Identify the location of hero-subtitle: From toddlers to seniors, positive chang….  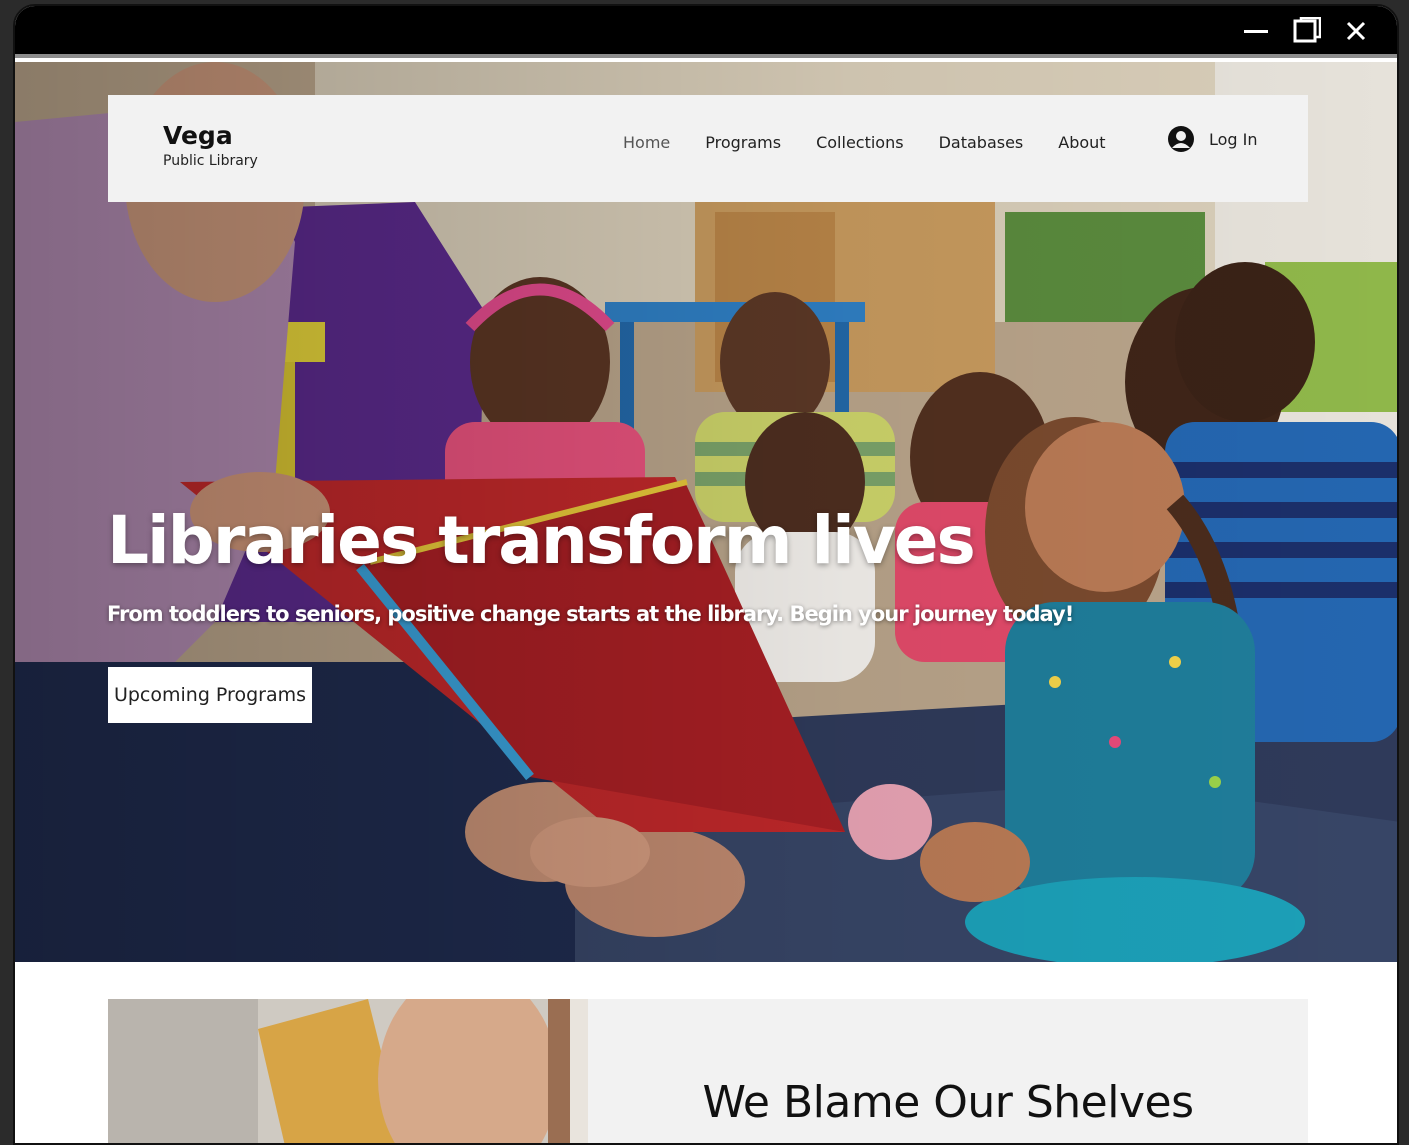
(590, 614).